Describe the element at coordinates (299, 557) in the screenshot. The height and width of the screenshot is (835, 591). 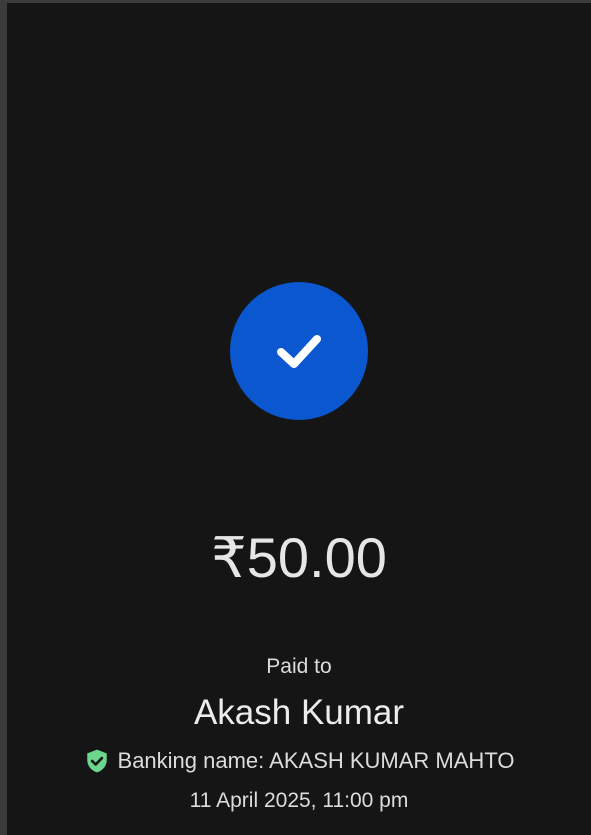
I see `payment-amount: ₹50.00` at that location.